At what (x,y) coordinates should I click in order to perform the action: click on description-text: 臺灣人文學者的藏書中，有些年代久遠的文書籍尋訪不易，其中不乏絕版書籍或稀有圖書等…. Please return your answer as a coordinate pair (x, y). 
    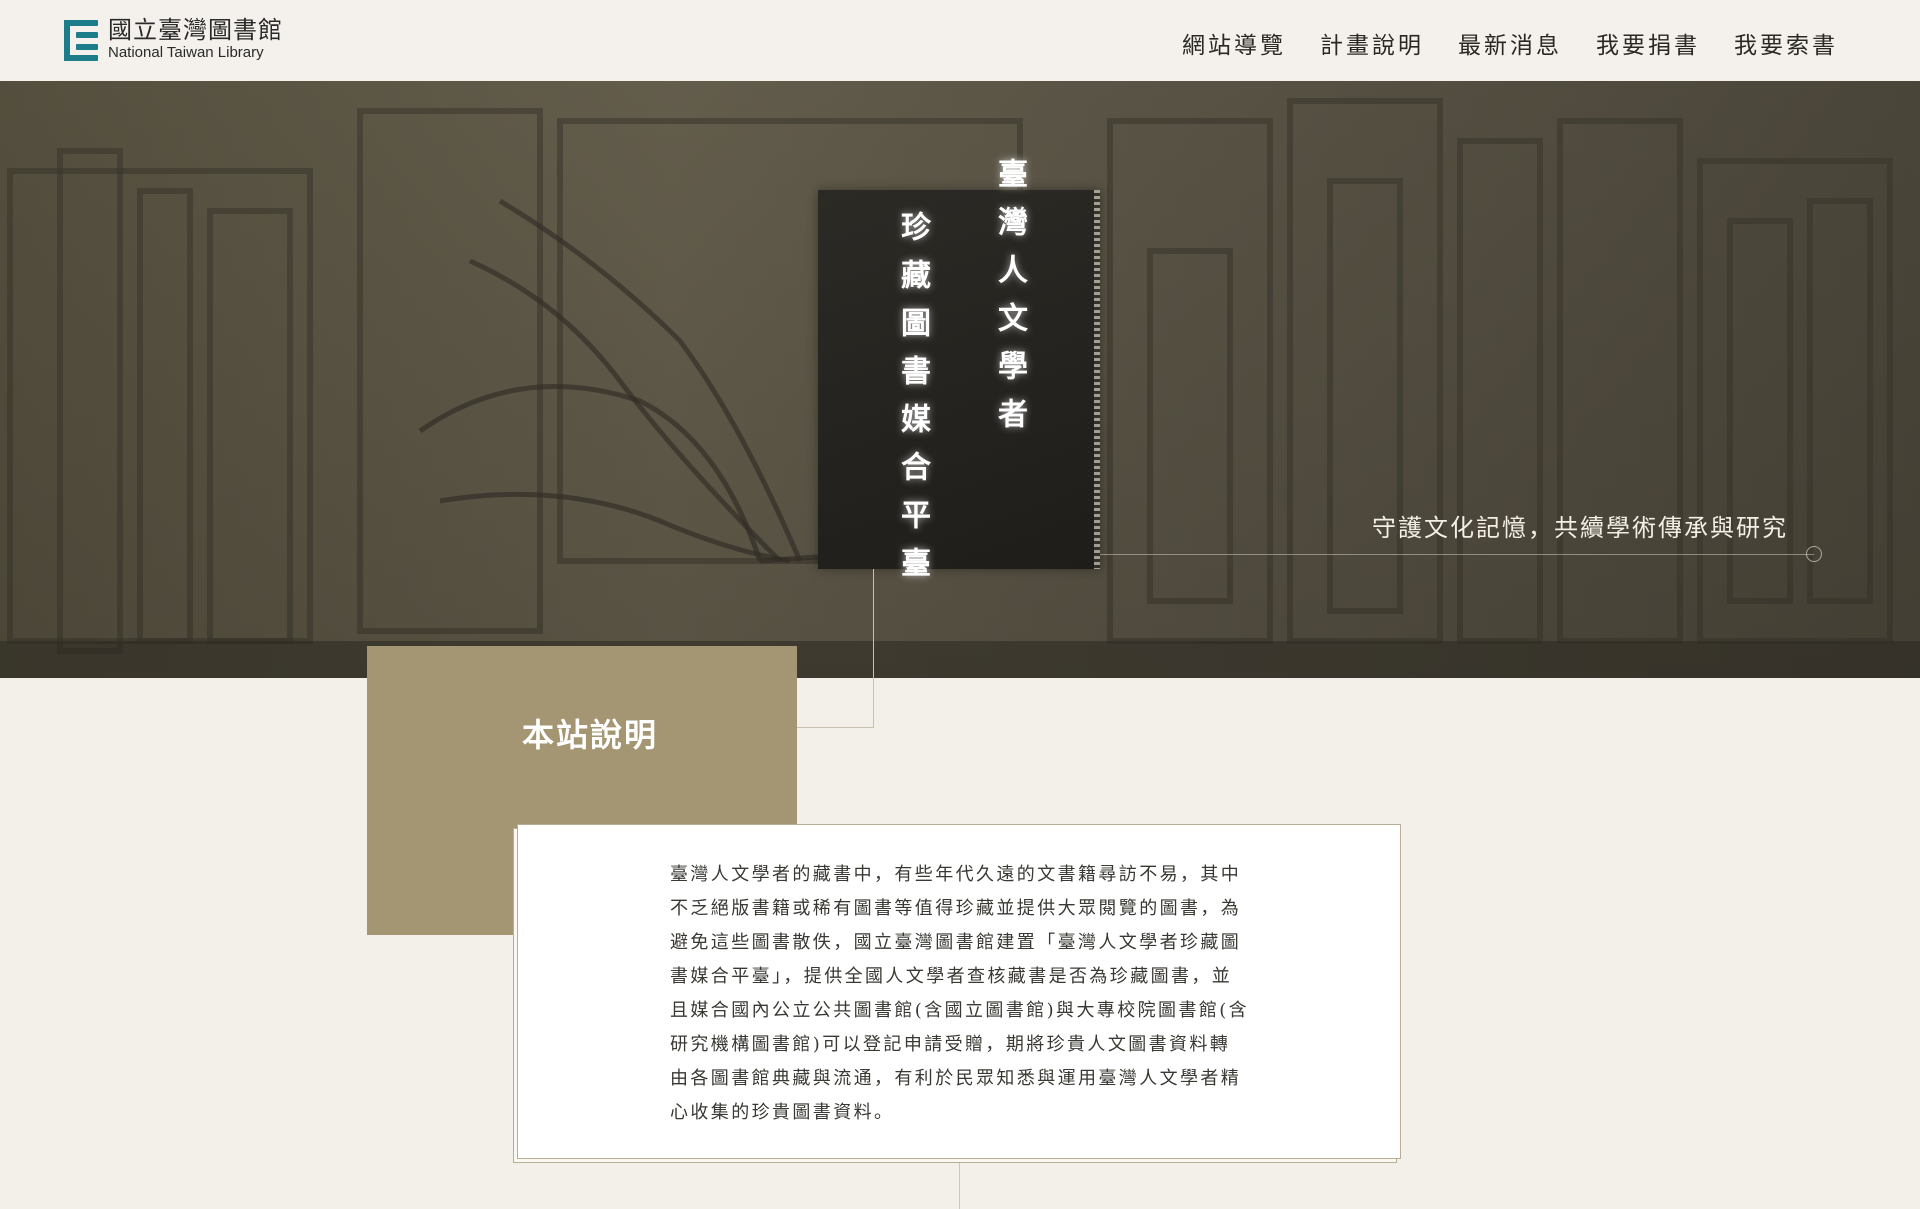
    Looking at the image, I should click on (960, 993).